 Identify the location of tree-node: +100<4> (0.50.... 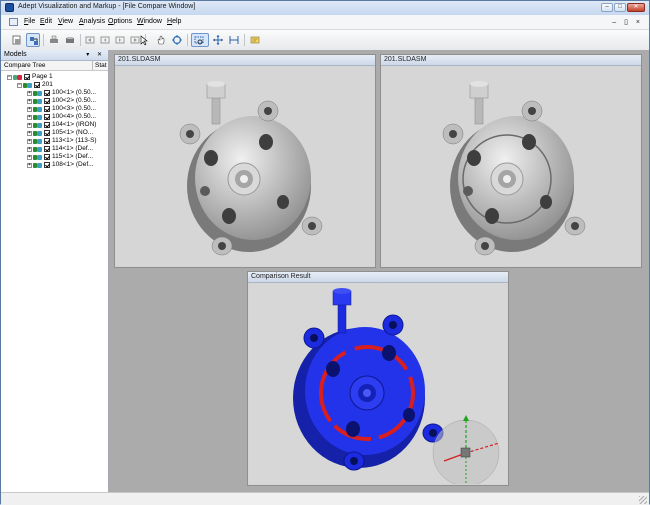
(61, 117).